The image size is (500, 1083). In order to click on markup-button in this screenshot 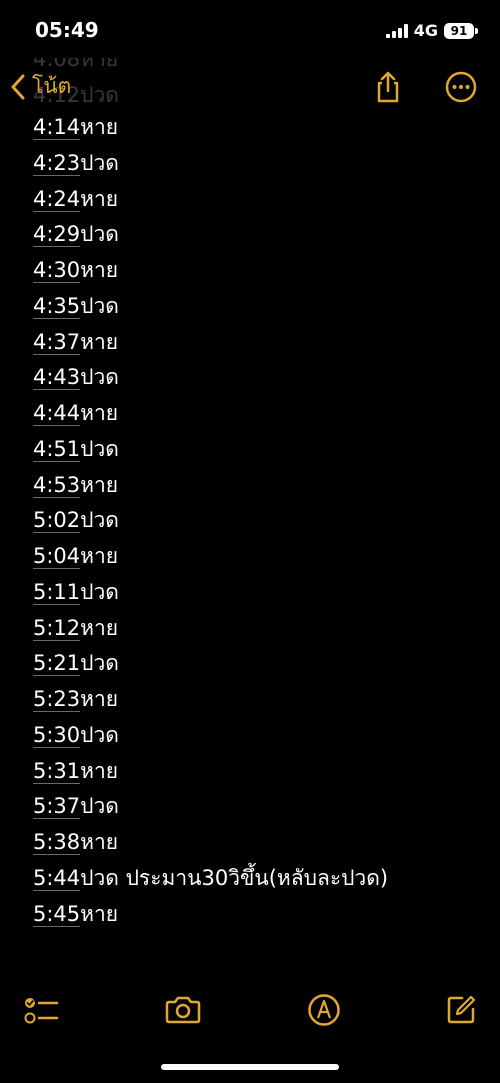, I will do `click(324, 1010)`.